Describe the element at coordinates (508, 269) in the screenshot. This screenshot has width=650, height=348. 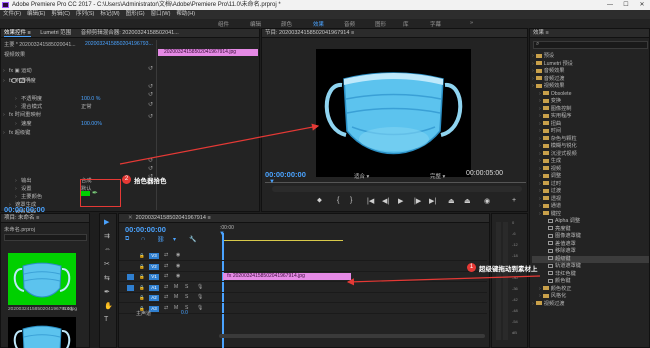
I see `annotation-text-1: 超级键拖动到素材上` at that location.